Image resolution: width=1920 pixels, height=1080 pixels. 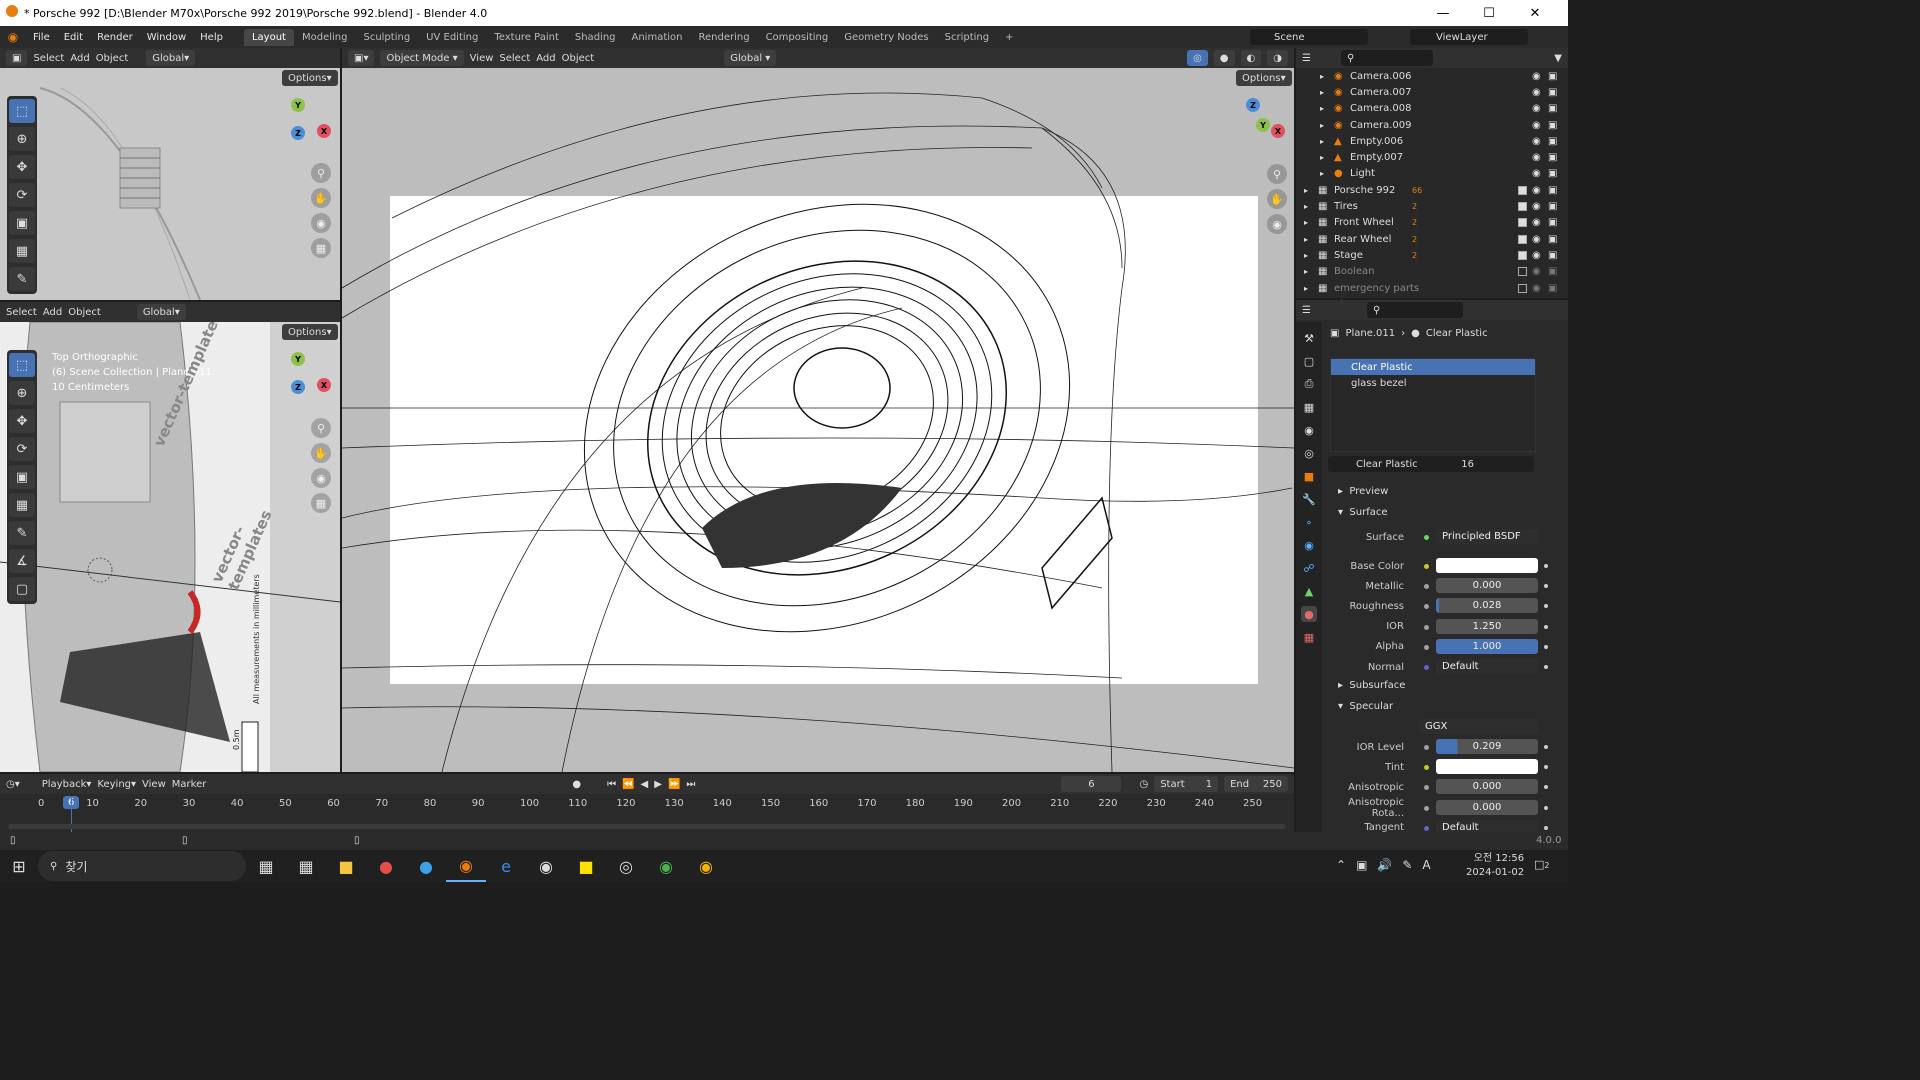 What do you see at coordinates (658, 784) in the screenshot?
I see `play-icon: ▶` at bounding box center [658, 784].